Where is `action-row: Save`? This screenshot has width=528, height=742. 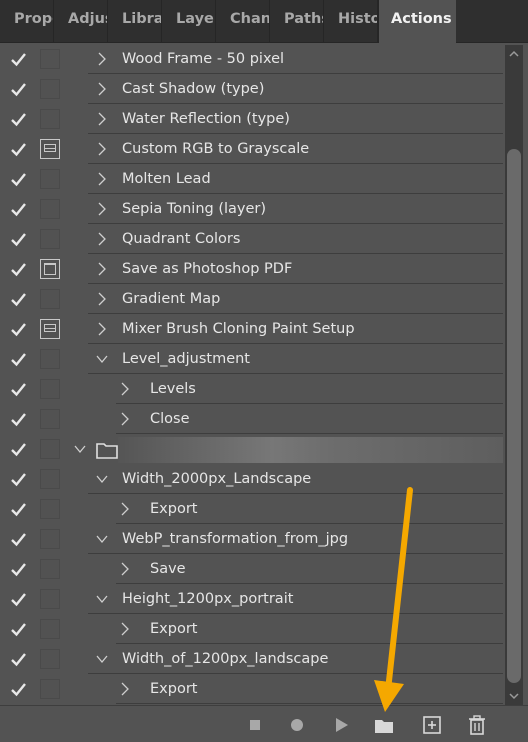 action-row: Save is located at coordinates (251, 570).